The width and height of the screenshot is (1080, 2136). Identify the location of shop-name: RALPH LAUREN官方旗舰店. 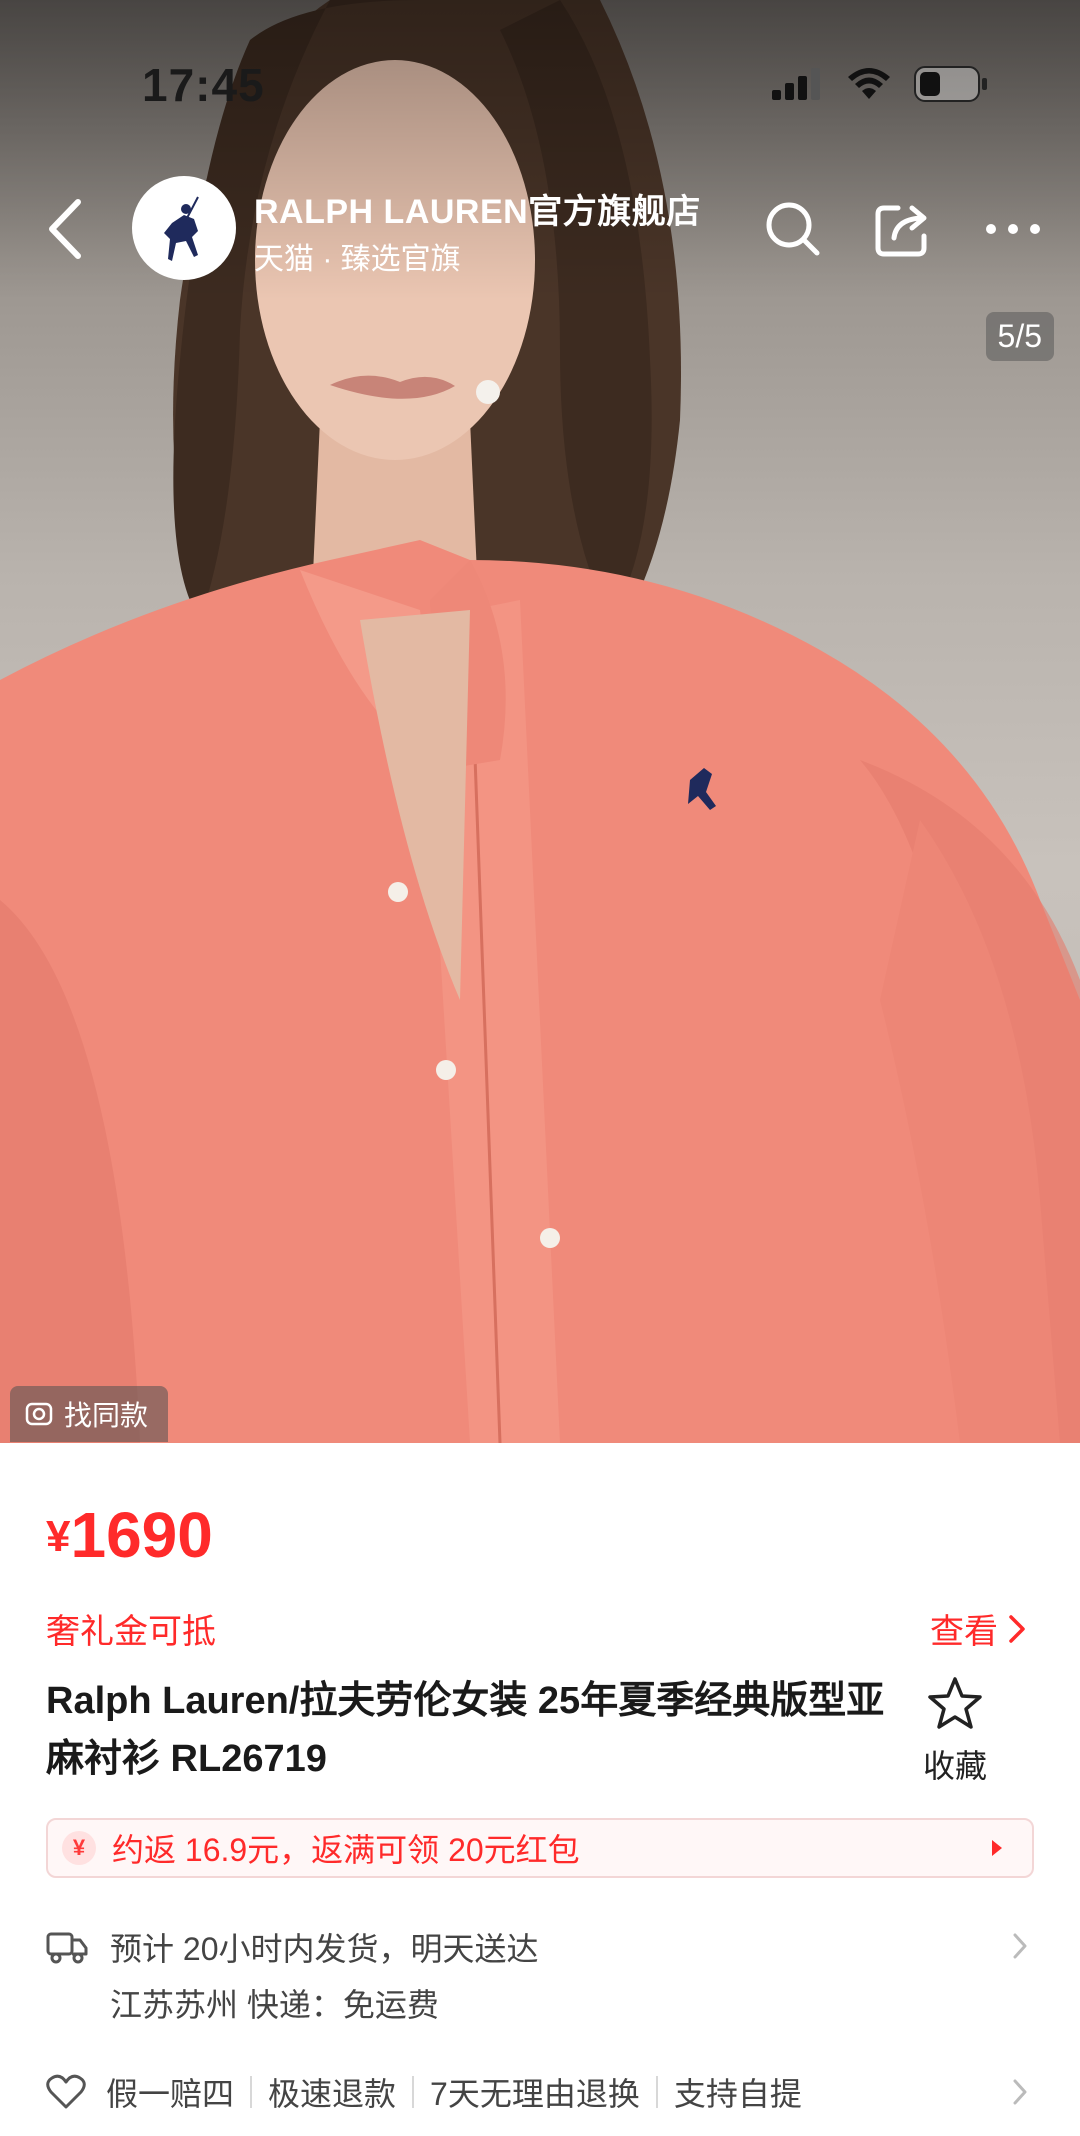
(477, 208).